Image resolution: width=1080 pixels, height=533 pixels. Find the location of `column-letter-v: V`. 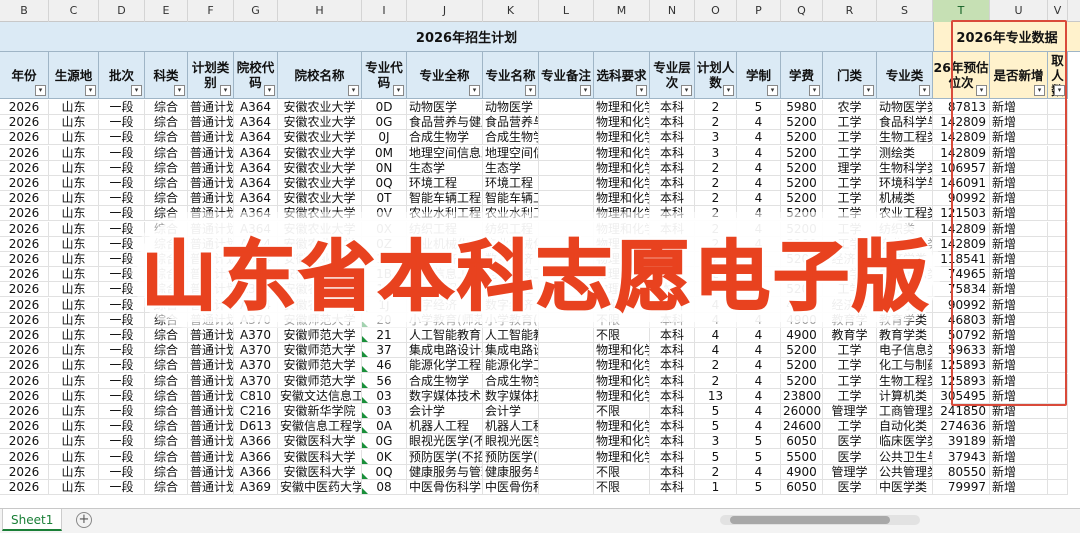

column-letter-v: V is located at coordinates (1058, 11).